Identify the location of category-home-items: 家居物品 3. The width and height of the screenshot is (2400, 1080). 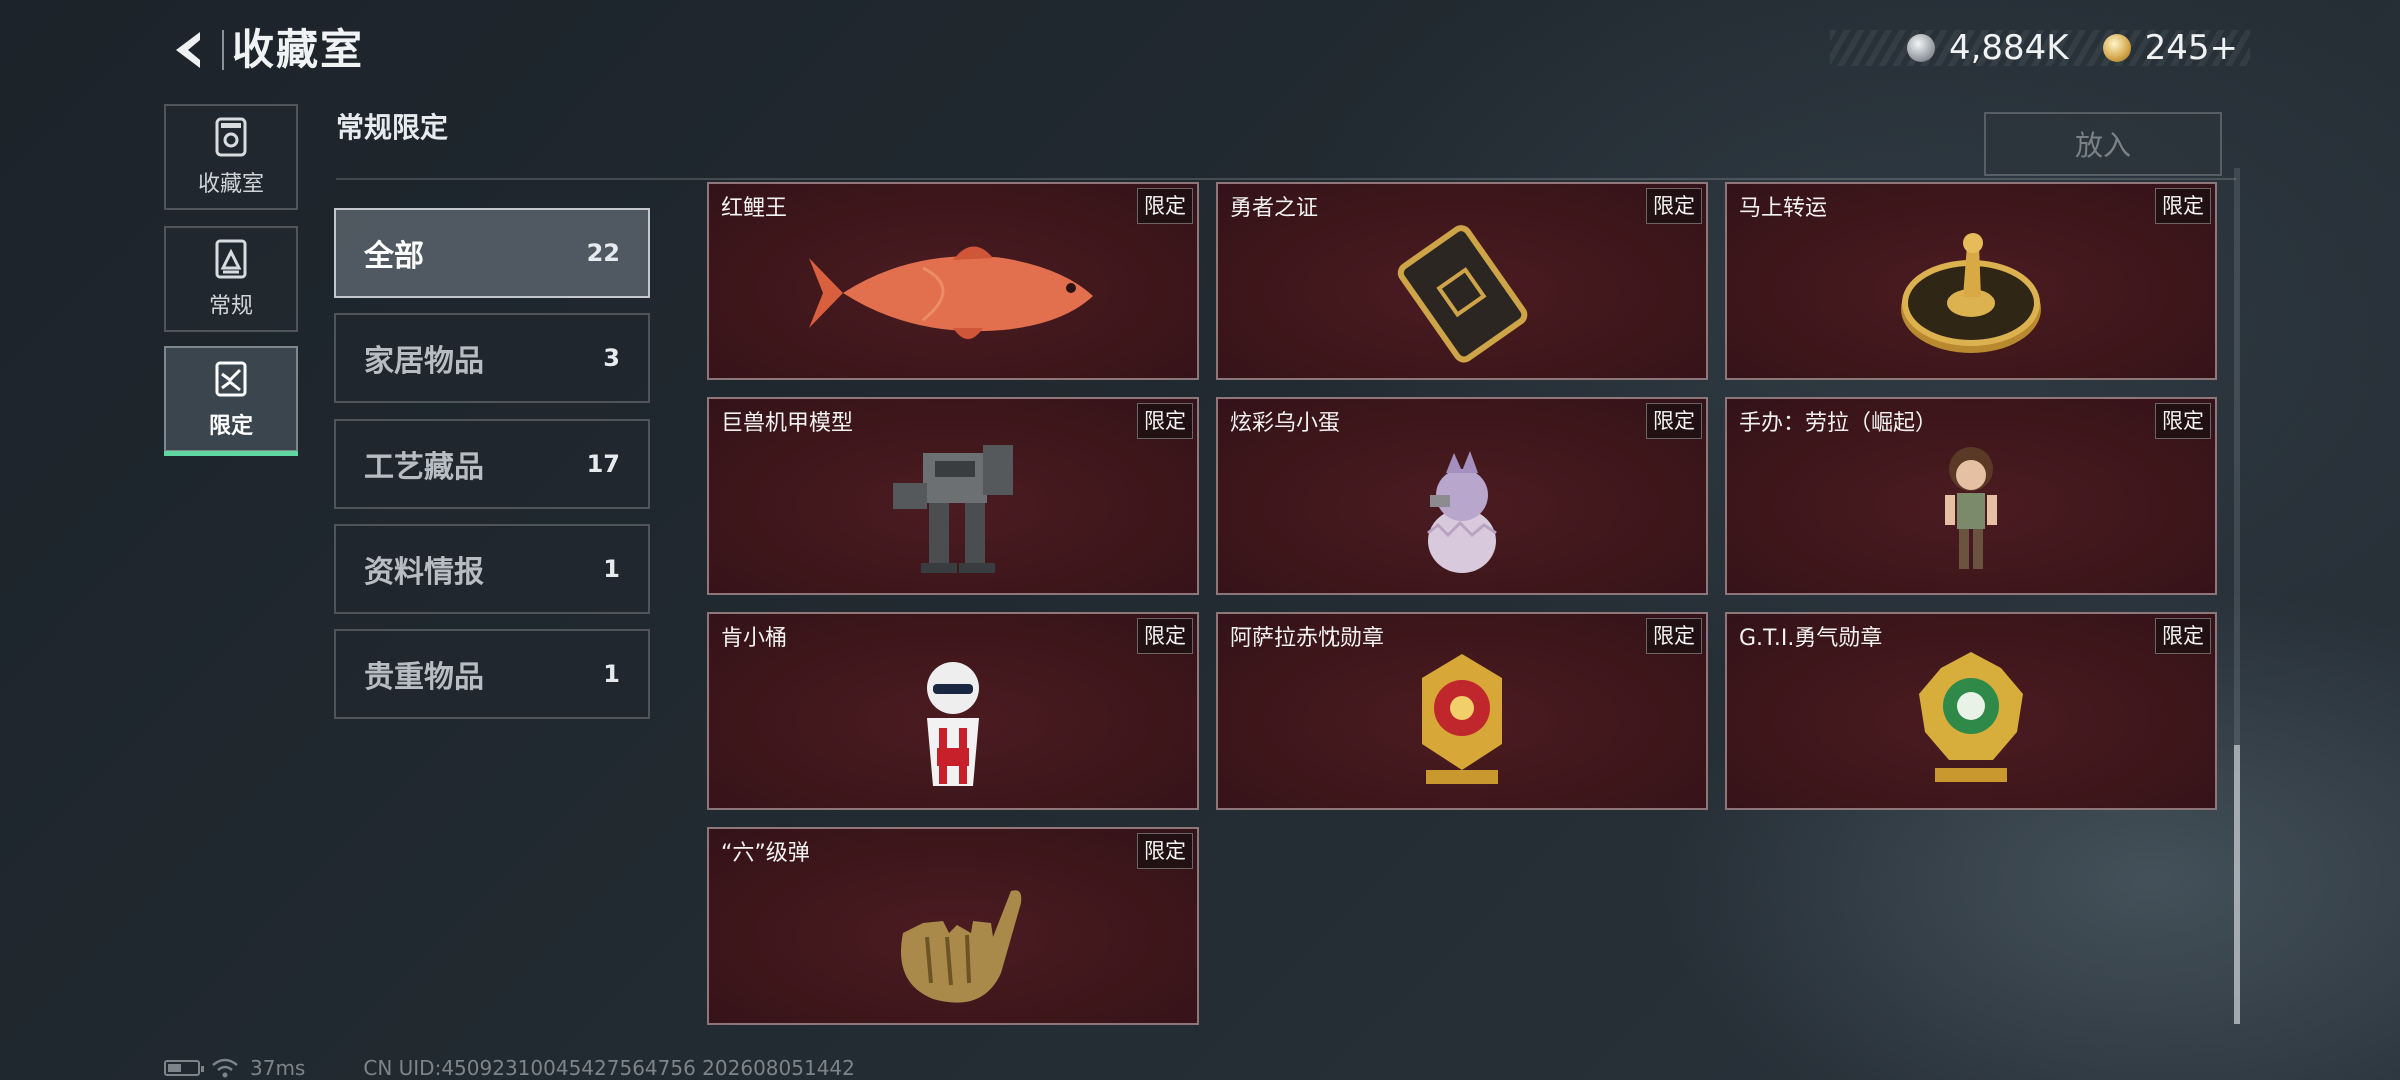
(492, 358).